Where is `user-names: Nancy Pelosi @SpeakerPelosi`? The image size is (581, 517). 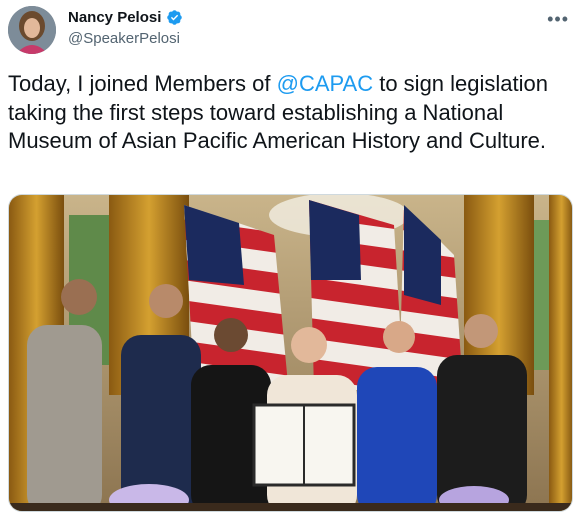
user-names: Nancy Pelosi @SpeakerPelosi is located at coordinates (125, 28).